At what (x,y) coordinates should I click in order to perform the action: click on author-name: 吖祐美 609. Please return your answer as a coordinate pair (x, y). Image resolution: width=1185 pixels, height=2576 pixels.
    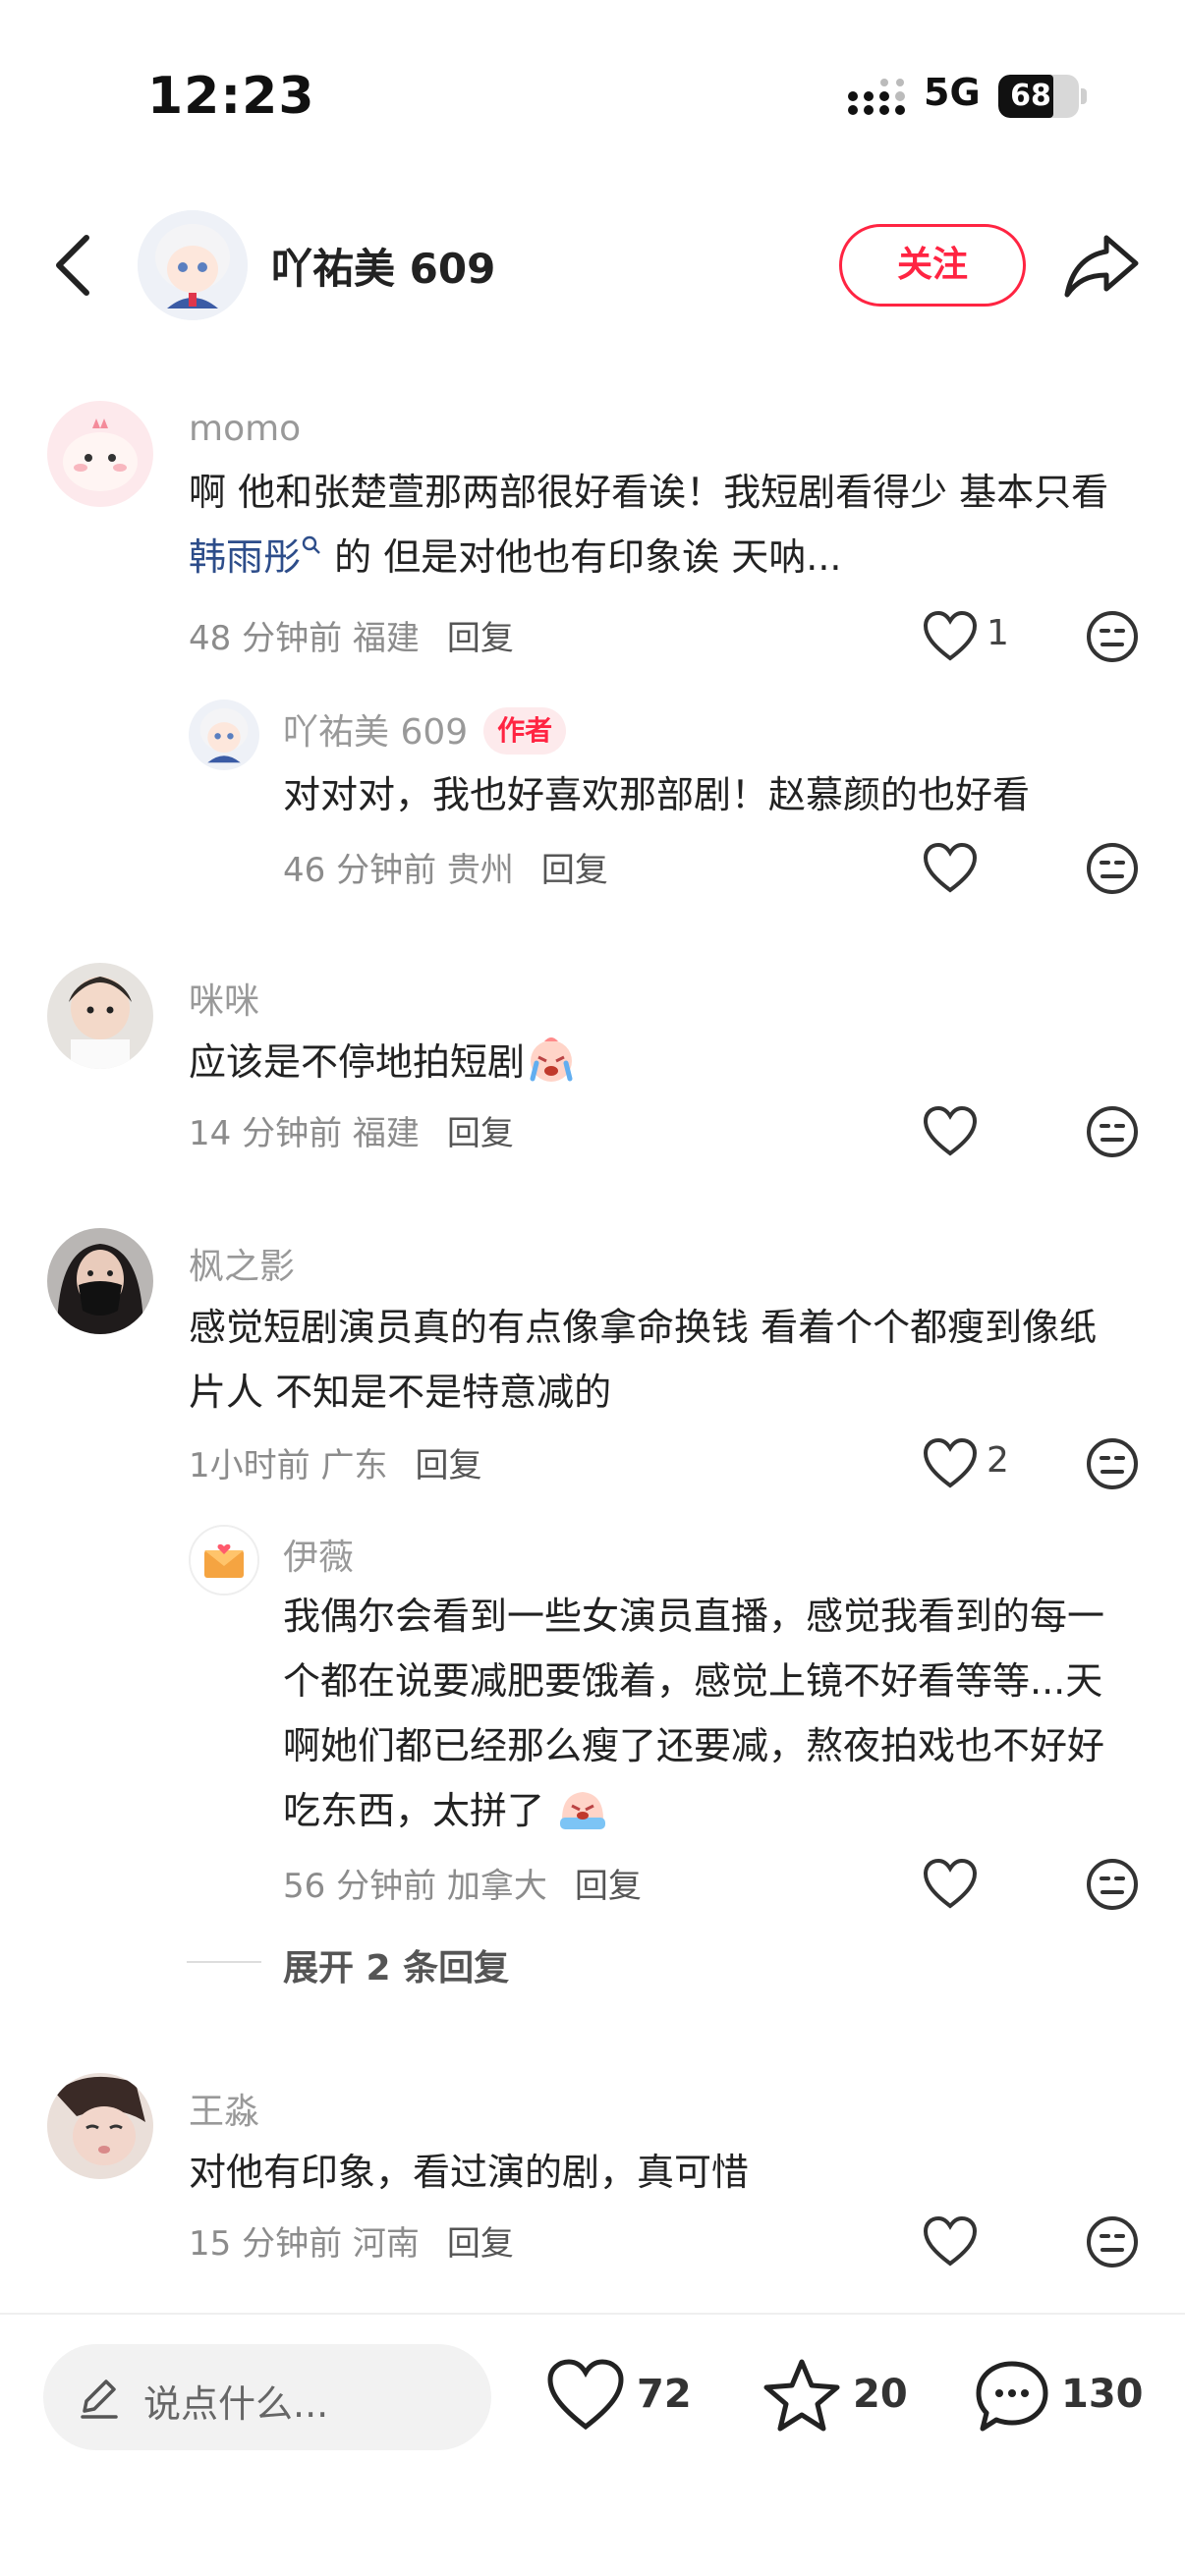
    Looking at the image, I should click on (383, 266).